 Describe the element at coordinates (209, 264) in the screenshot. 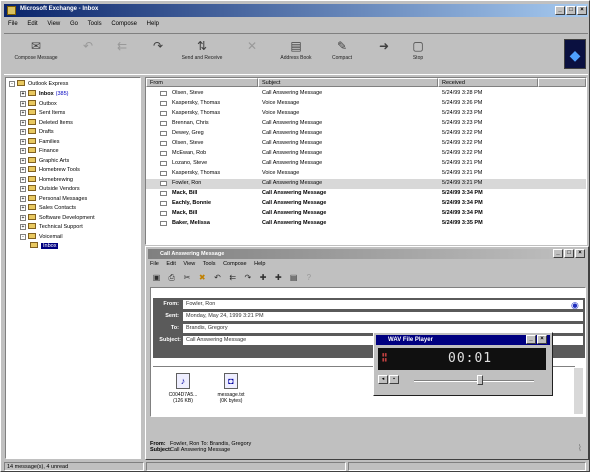

I see `message-menu-tools: Tools` at that location.